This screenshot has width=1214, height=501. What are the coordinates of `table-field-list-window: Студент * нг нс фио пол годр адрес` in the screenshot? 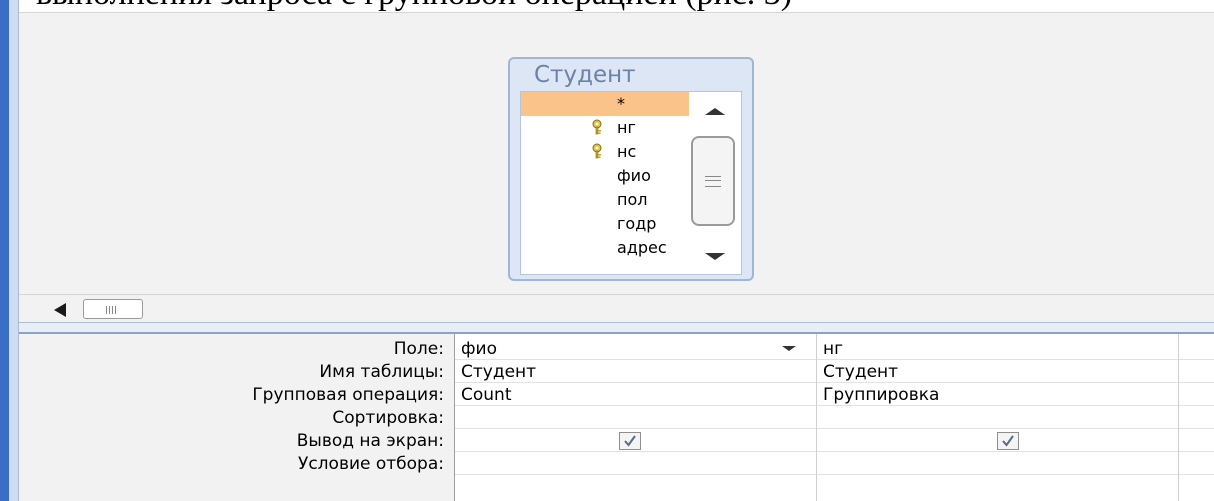 It's located at (631, 169).